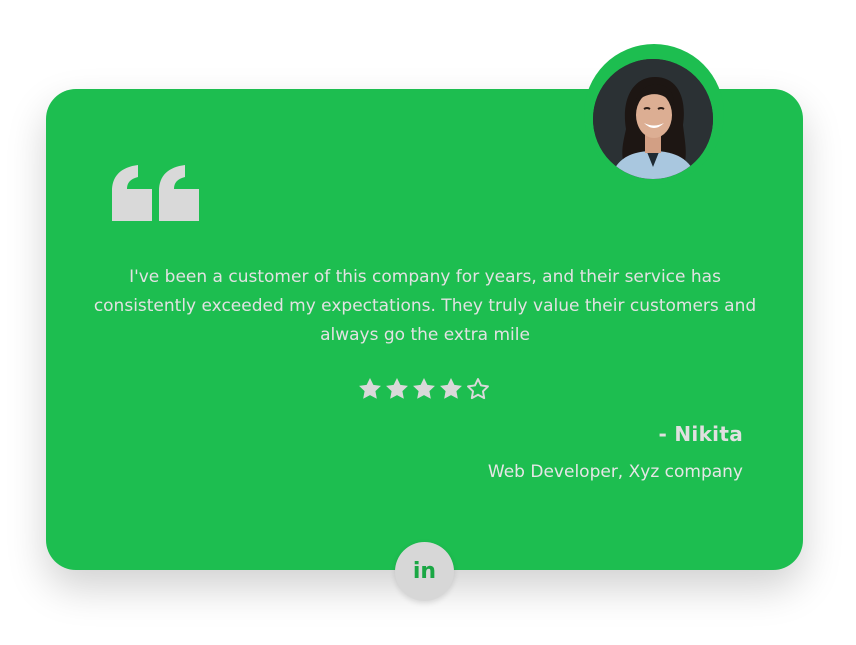 This screenshot has height=645, width=856. Describe the element at coordinates (615, 472) in the screenshot. I see `author-role: Web Developer, Xyz company` at that location.